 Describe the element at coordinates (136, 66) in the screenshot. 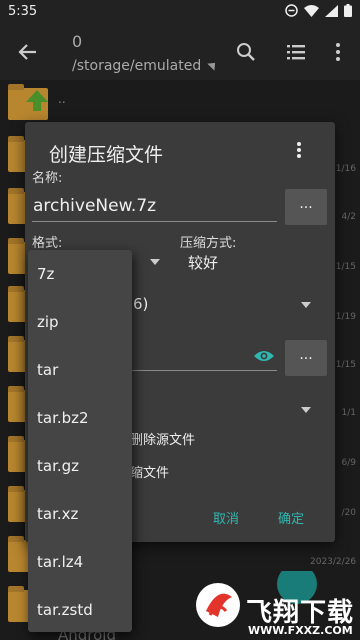

I see `current-path: /storage/emulated` at that location.